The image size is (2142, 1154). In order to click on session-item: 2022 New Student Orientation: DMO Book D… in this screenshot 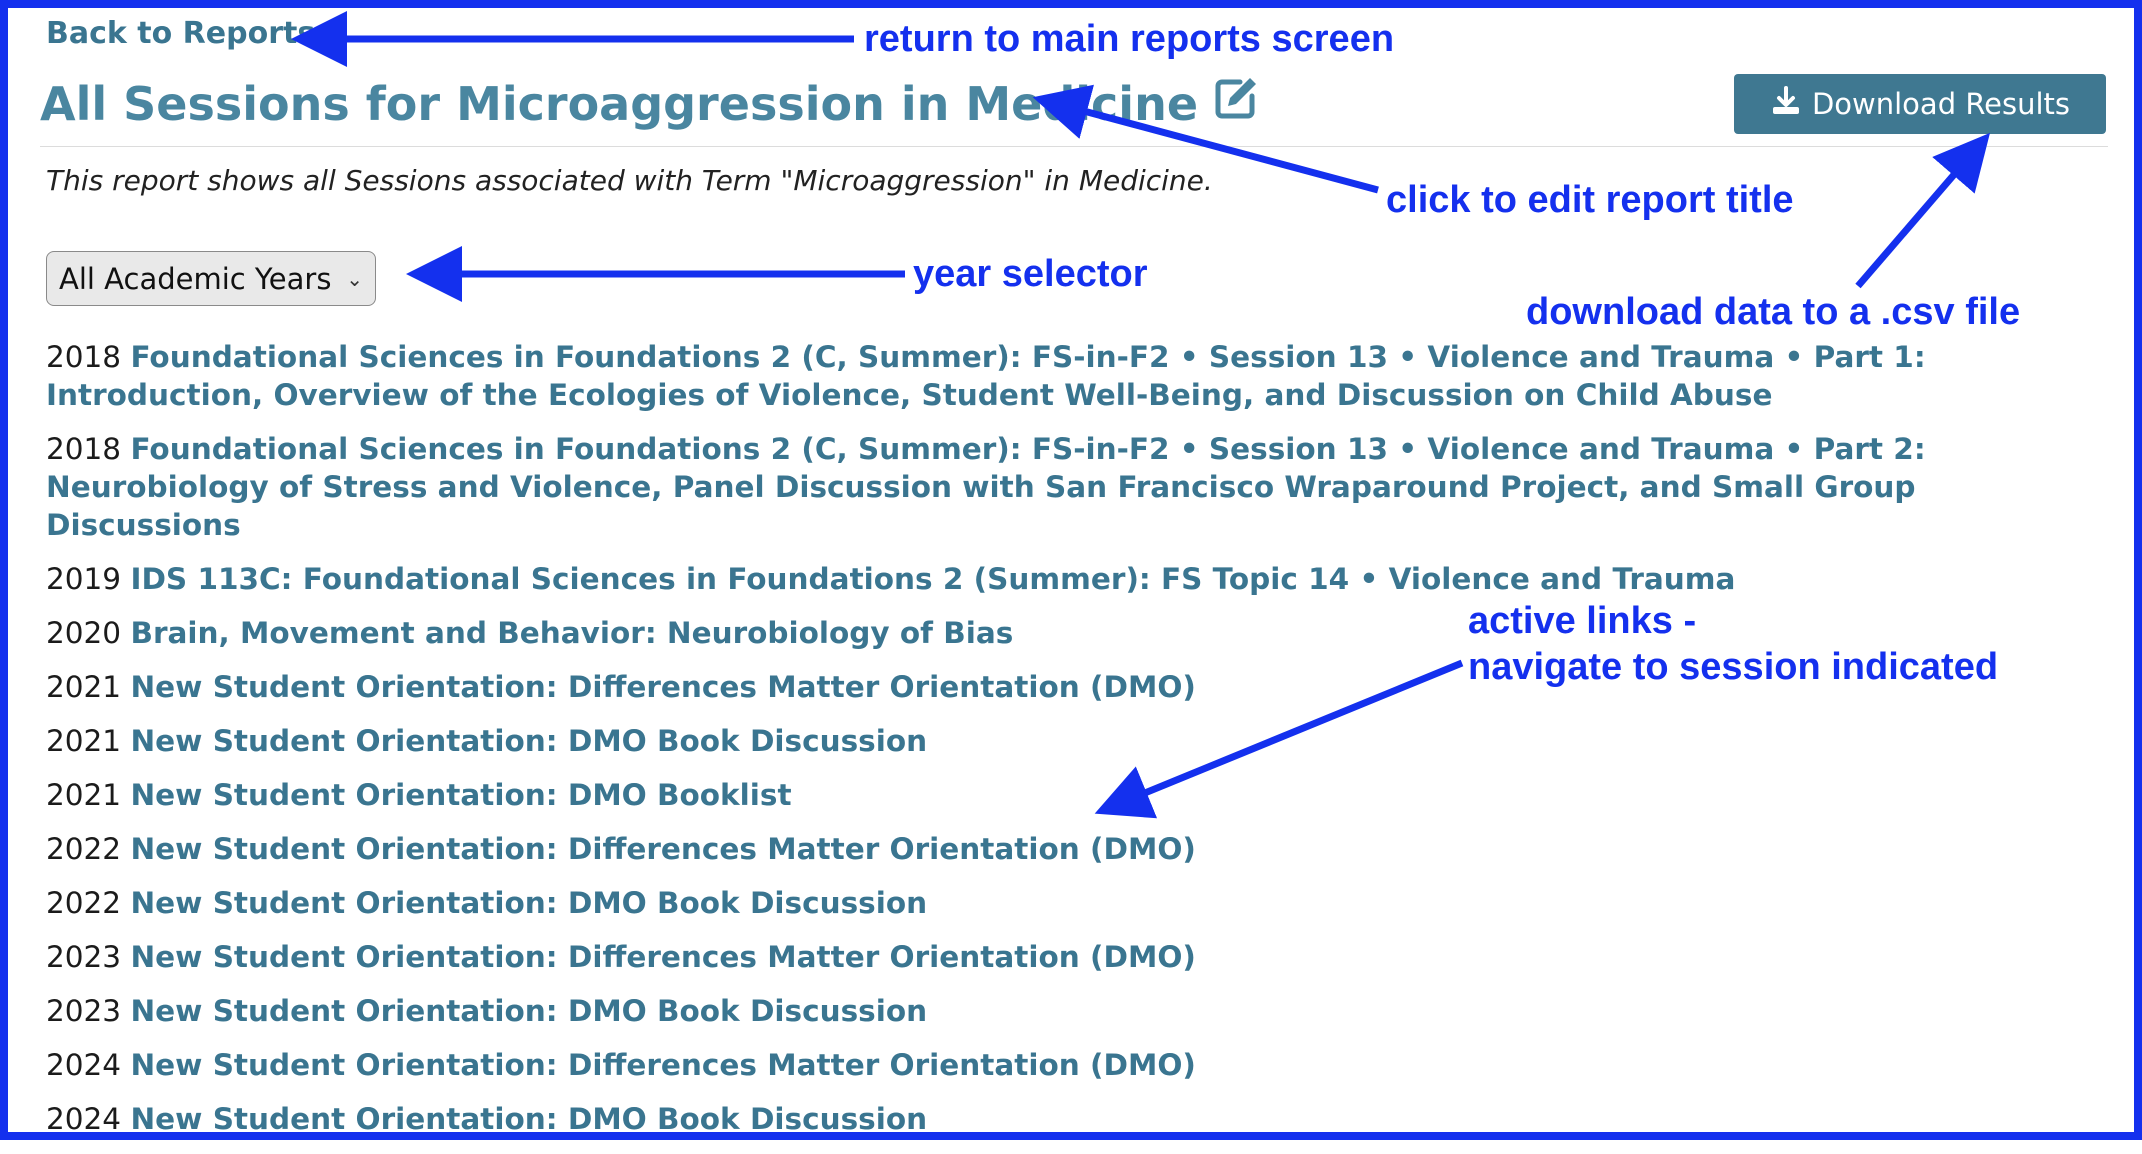, I will do `click(1081, 903)`.